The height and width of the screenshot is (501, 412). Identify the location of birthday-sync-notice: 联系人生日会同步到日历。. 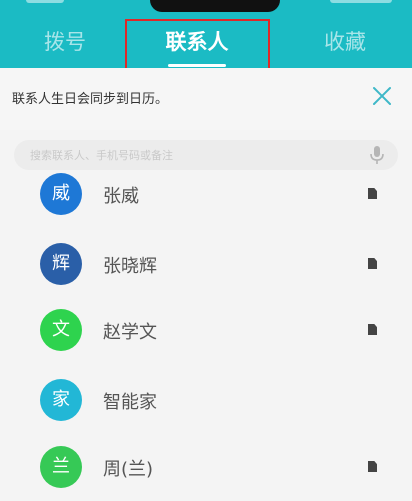
(206, 99).